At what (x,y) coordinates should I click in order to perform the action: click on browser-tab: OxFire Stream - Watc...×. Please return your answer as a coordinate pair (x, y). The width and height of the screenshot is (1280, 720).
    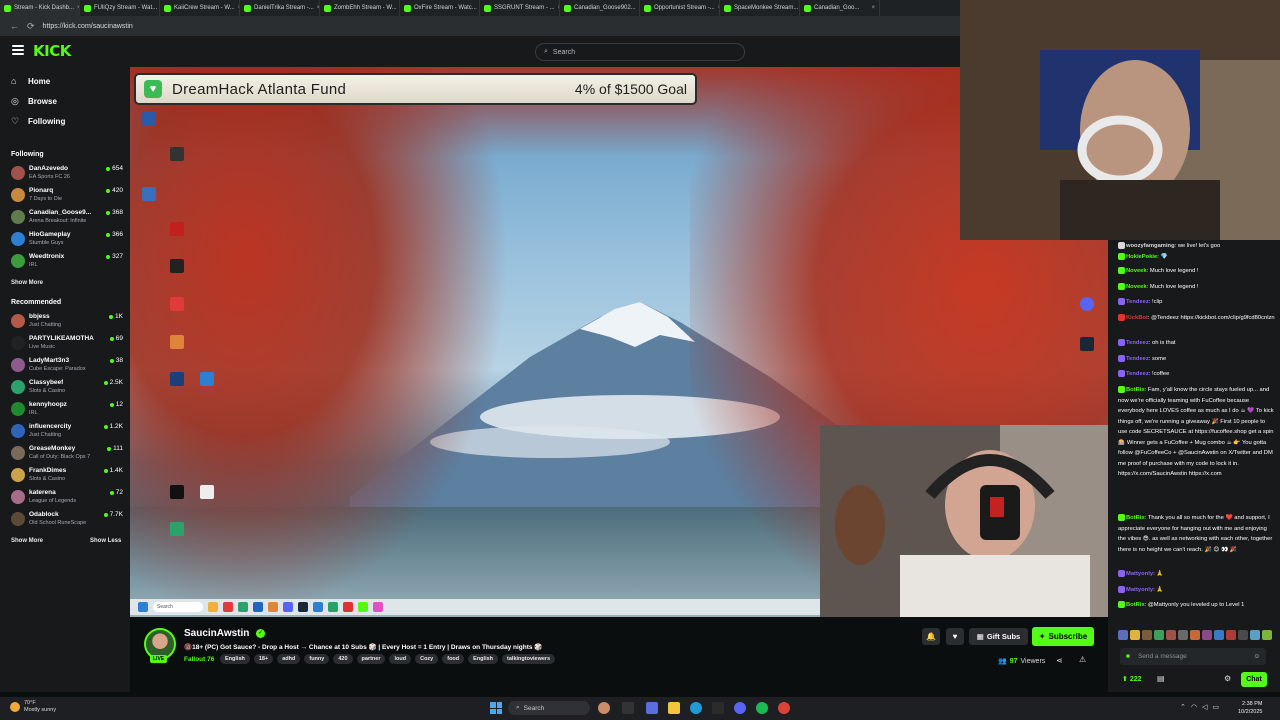
    Looking at the image, I should click on (440, 8).